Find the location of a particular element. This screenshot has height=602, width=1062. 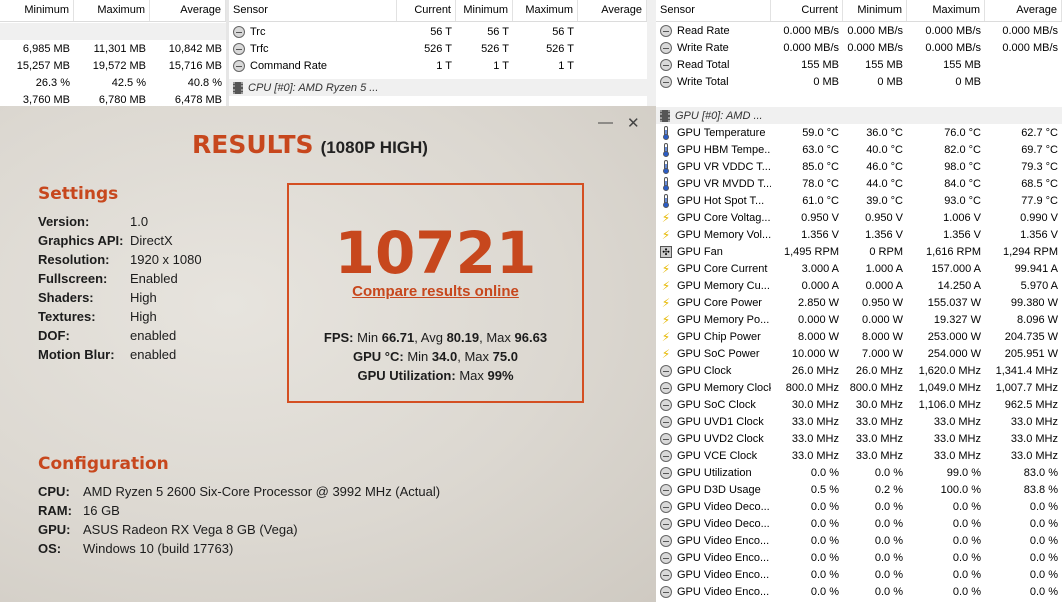

table-row is located at coordinates (113, 31).